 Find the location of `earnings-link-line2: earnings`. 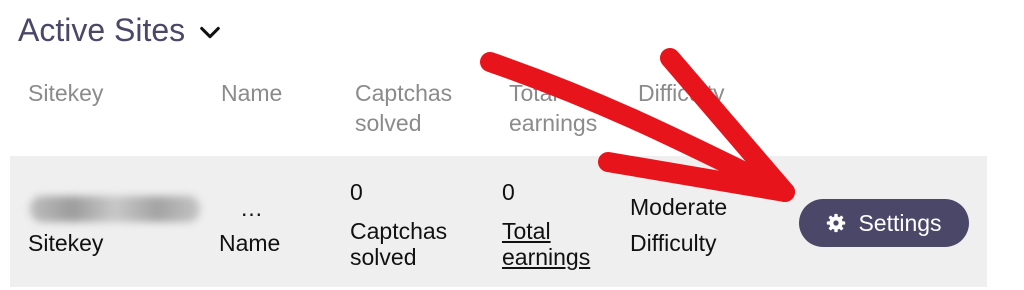

earnings-link-line2: earnings is located at coordinates (546, 257).